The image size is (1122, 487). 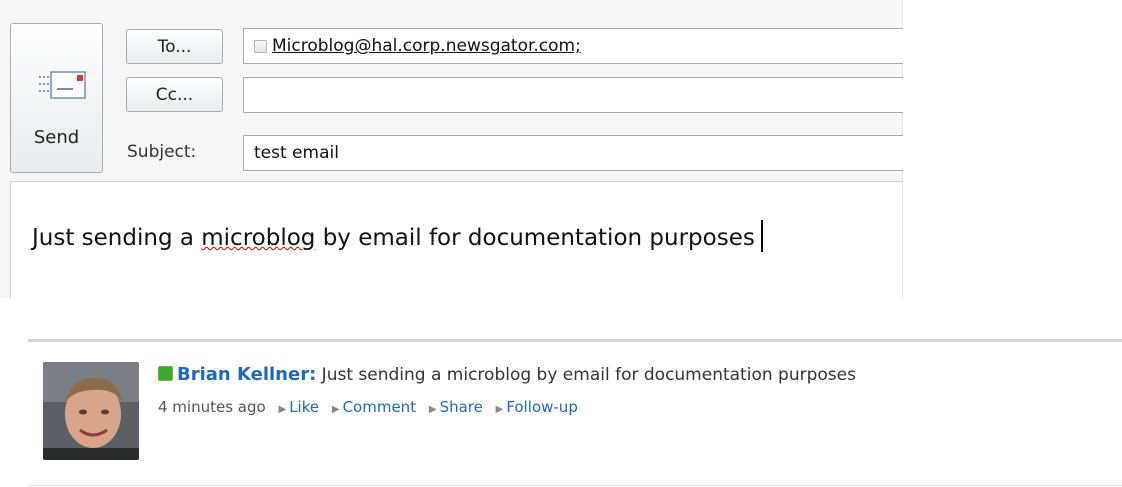 What do you see at coordinates (91, 411) in the screenshot?
I see `avatar` at bounding box center [91, 411].